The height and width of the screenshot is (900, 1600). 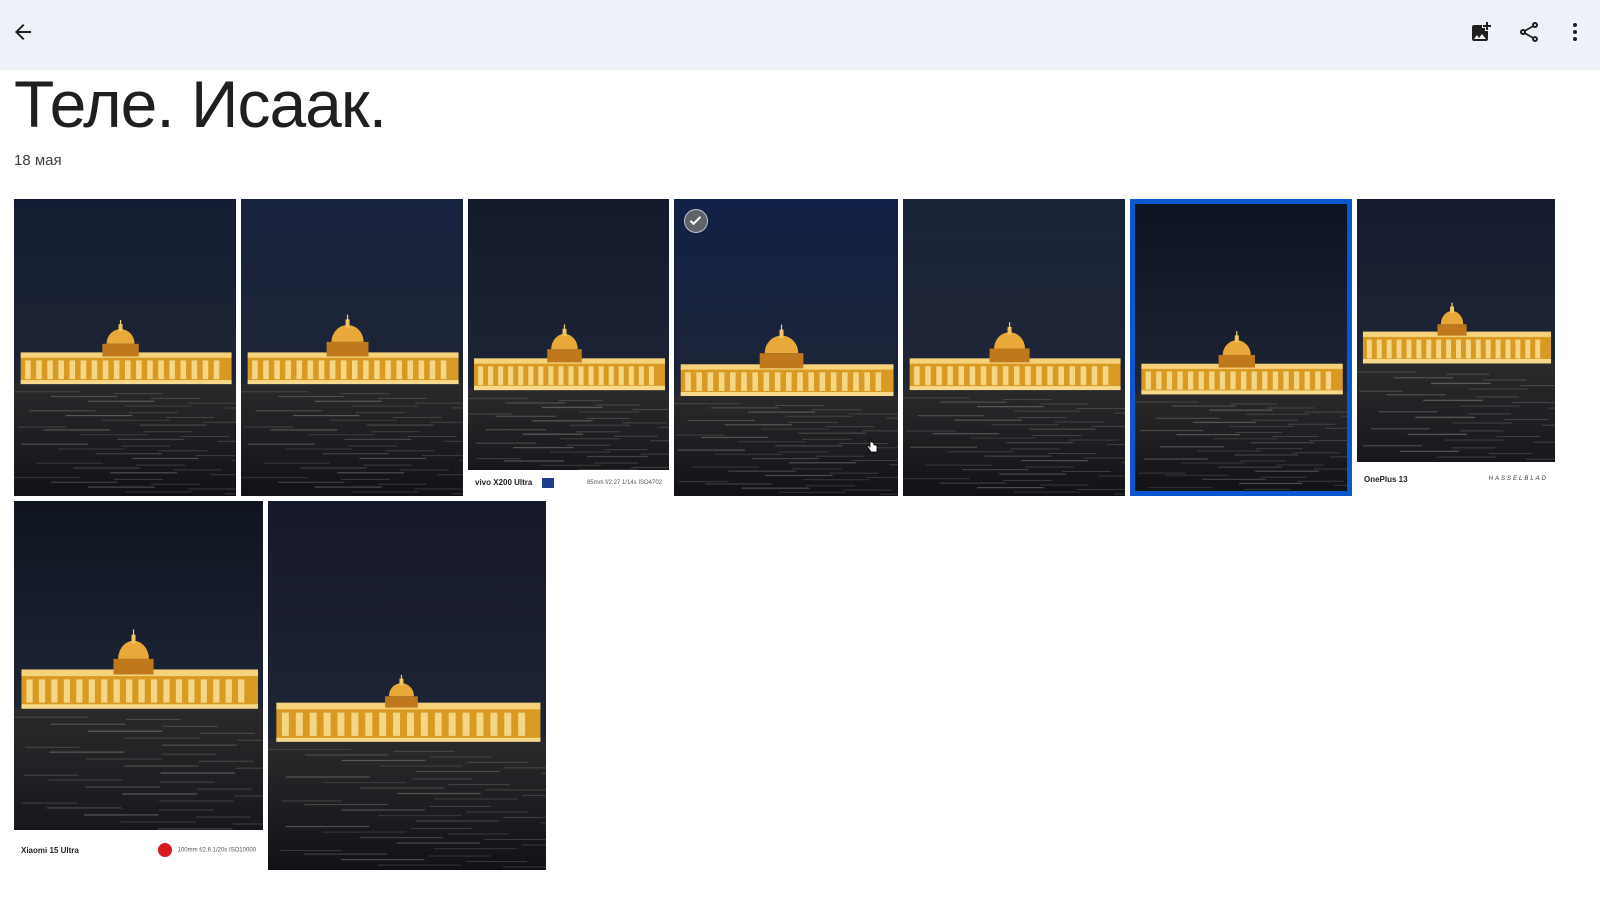 What do you see at coordinates (624, 483) in the screenshot?
I see `camera-meta: 85mm f/2.27 1/14s ISO4702` at bounding box center [624, 483].